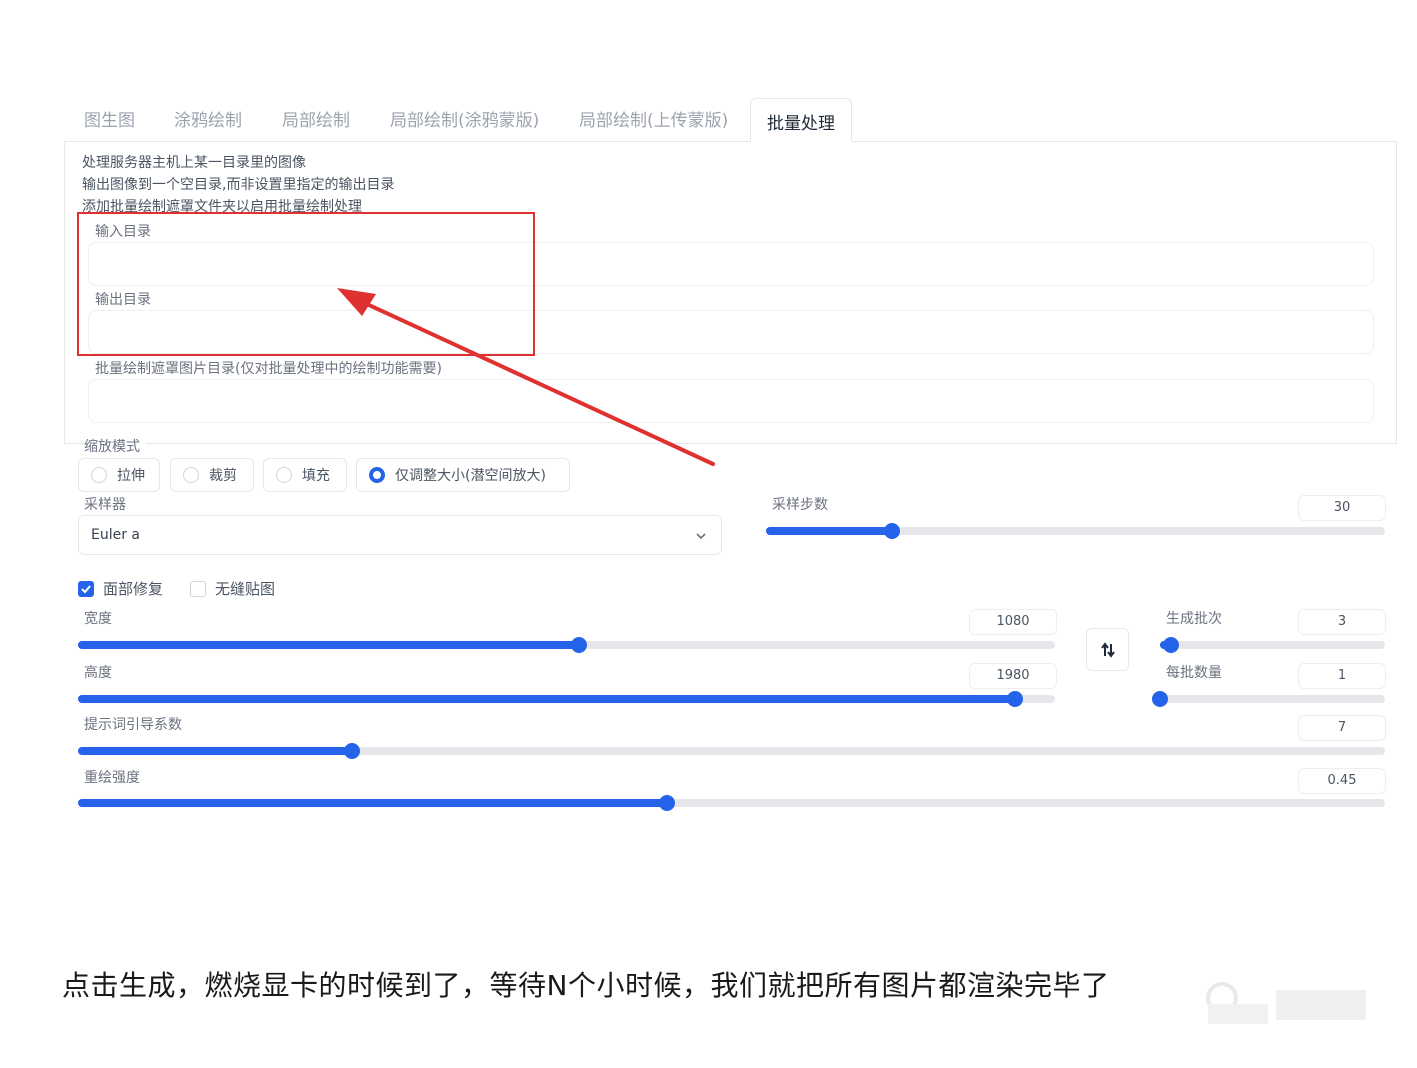 The height and width of the screenshot is (1068, 1417). I want to click on checkbox-unchecked-icon, so click(198, 588).